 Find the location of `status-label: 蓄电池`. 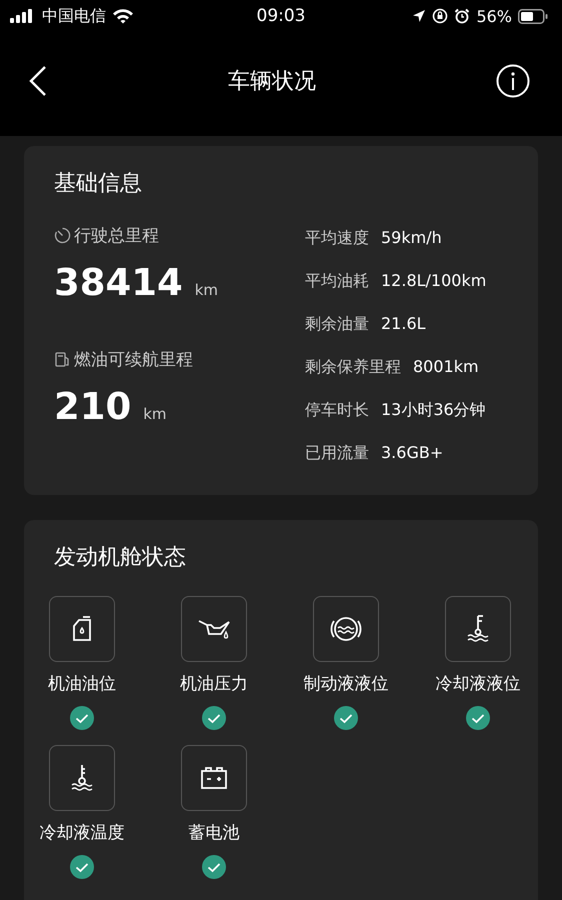

status-label: 蓄电池 is located at coordinates (214, 833).